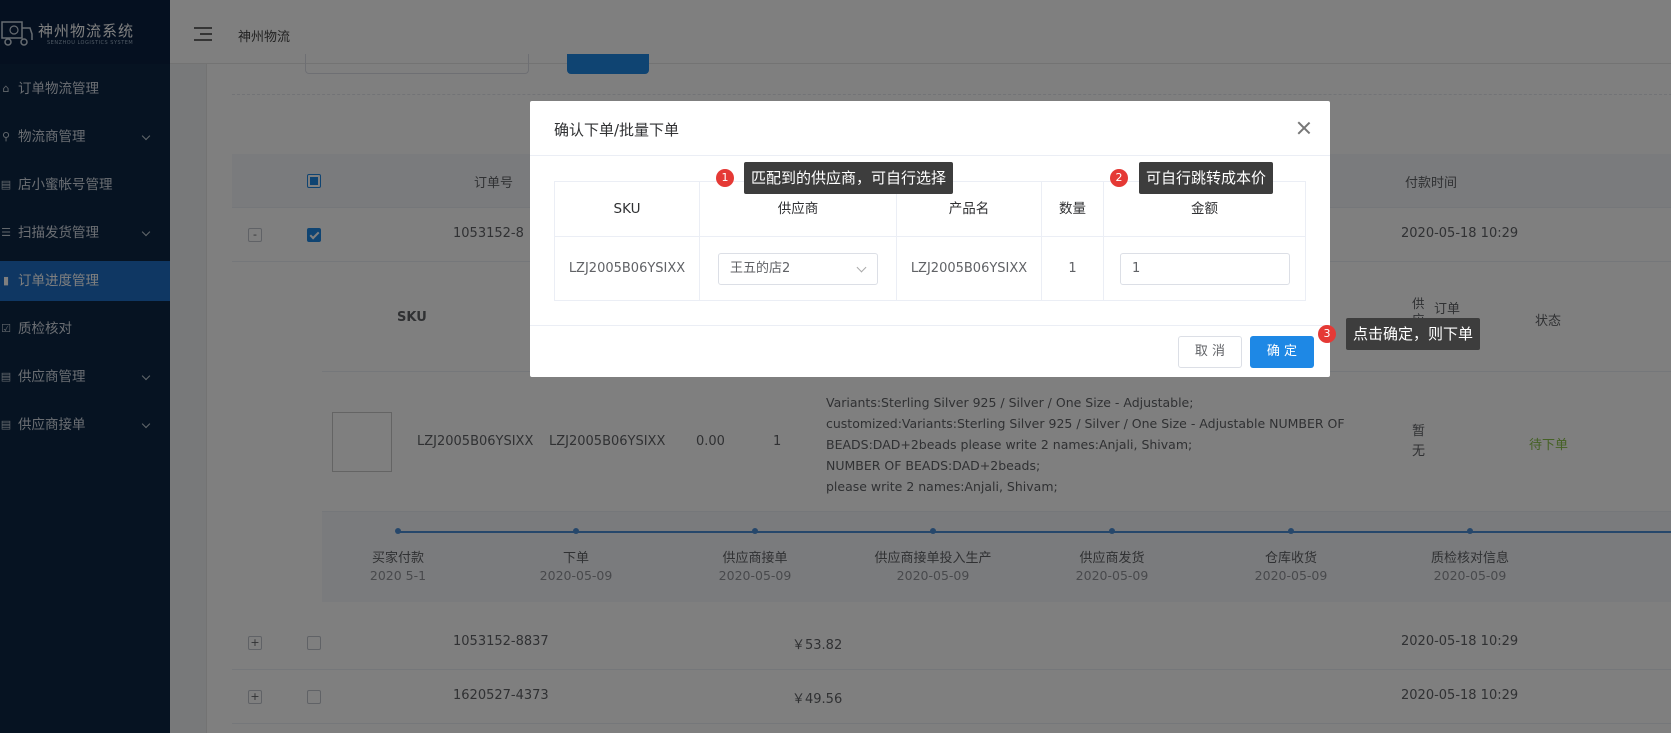 The height and width of the screenshot is (733, 1671). I want to click on row-sku: LZJ2005B06YSIXX, so click(627, 269).